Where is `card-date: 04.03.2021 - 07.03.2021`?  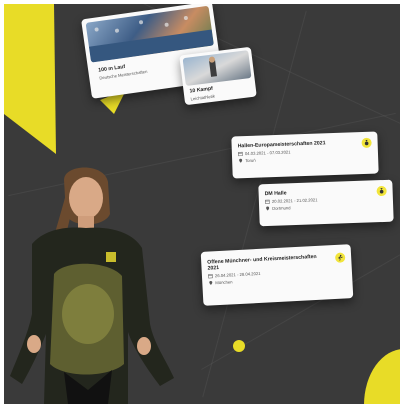
card-date: 04.03.2021 - 07.03.2021 is located at coordinates (267, 153).